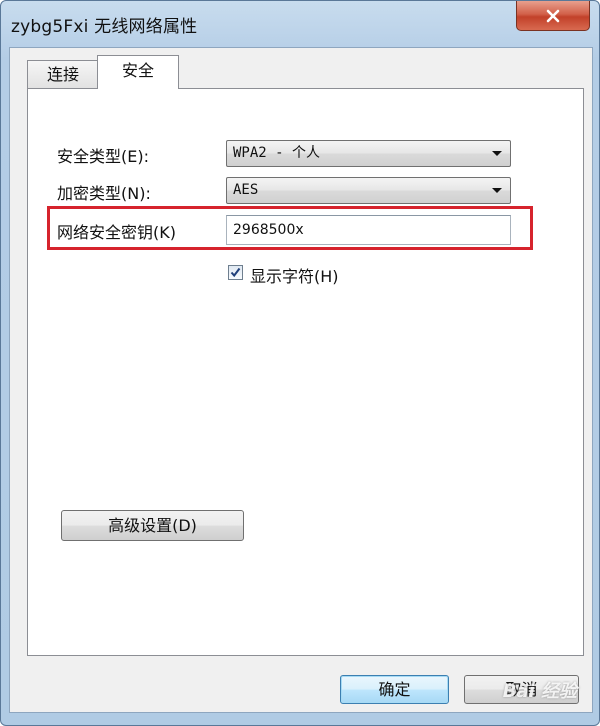 This screenshot has width=600, height=726. Describe the element at coordinates (104, 193) in the screenshot. I see `encryption-type-label: 加密类型(N):` at that location.